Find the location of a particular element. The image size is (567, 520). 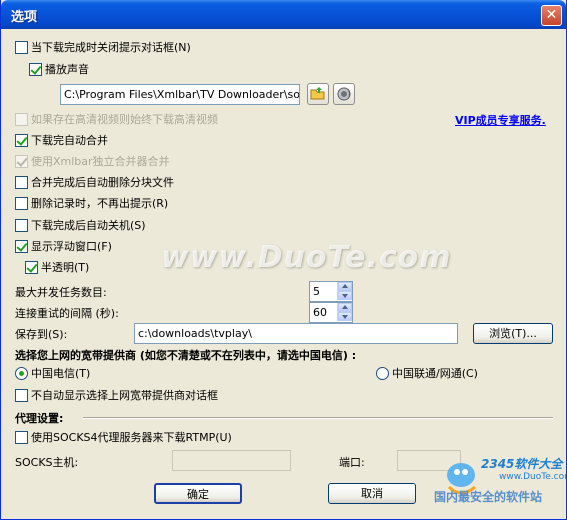

proxy-divider is located at coordinates (318, 418).